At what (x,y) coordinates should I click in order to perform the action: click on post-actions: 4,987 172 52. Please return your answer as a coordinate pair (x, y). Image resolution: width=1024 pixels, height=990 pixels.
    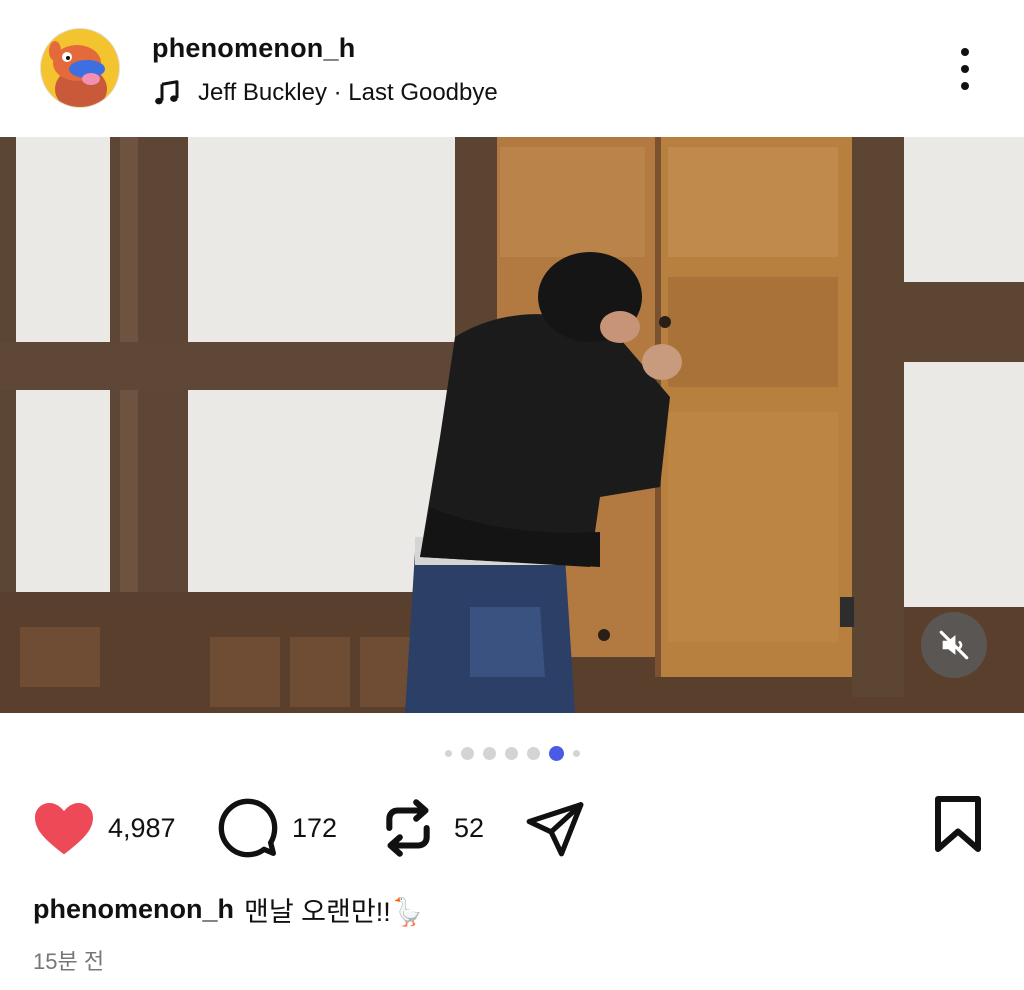
    Looking at the image, I should click on (512, 830).